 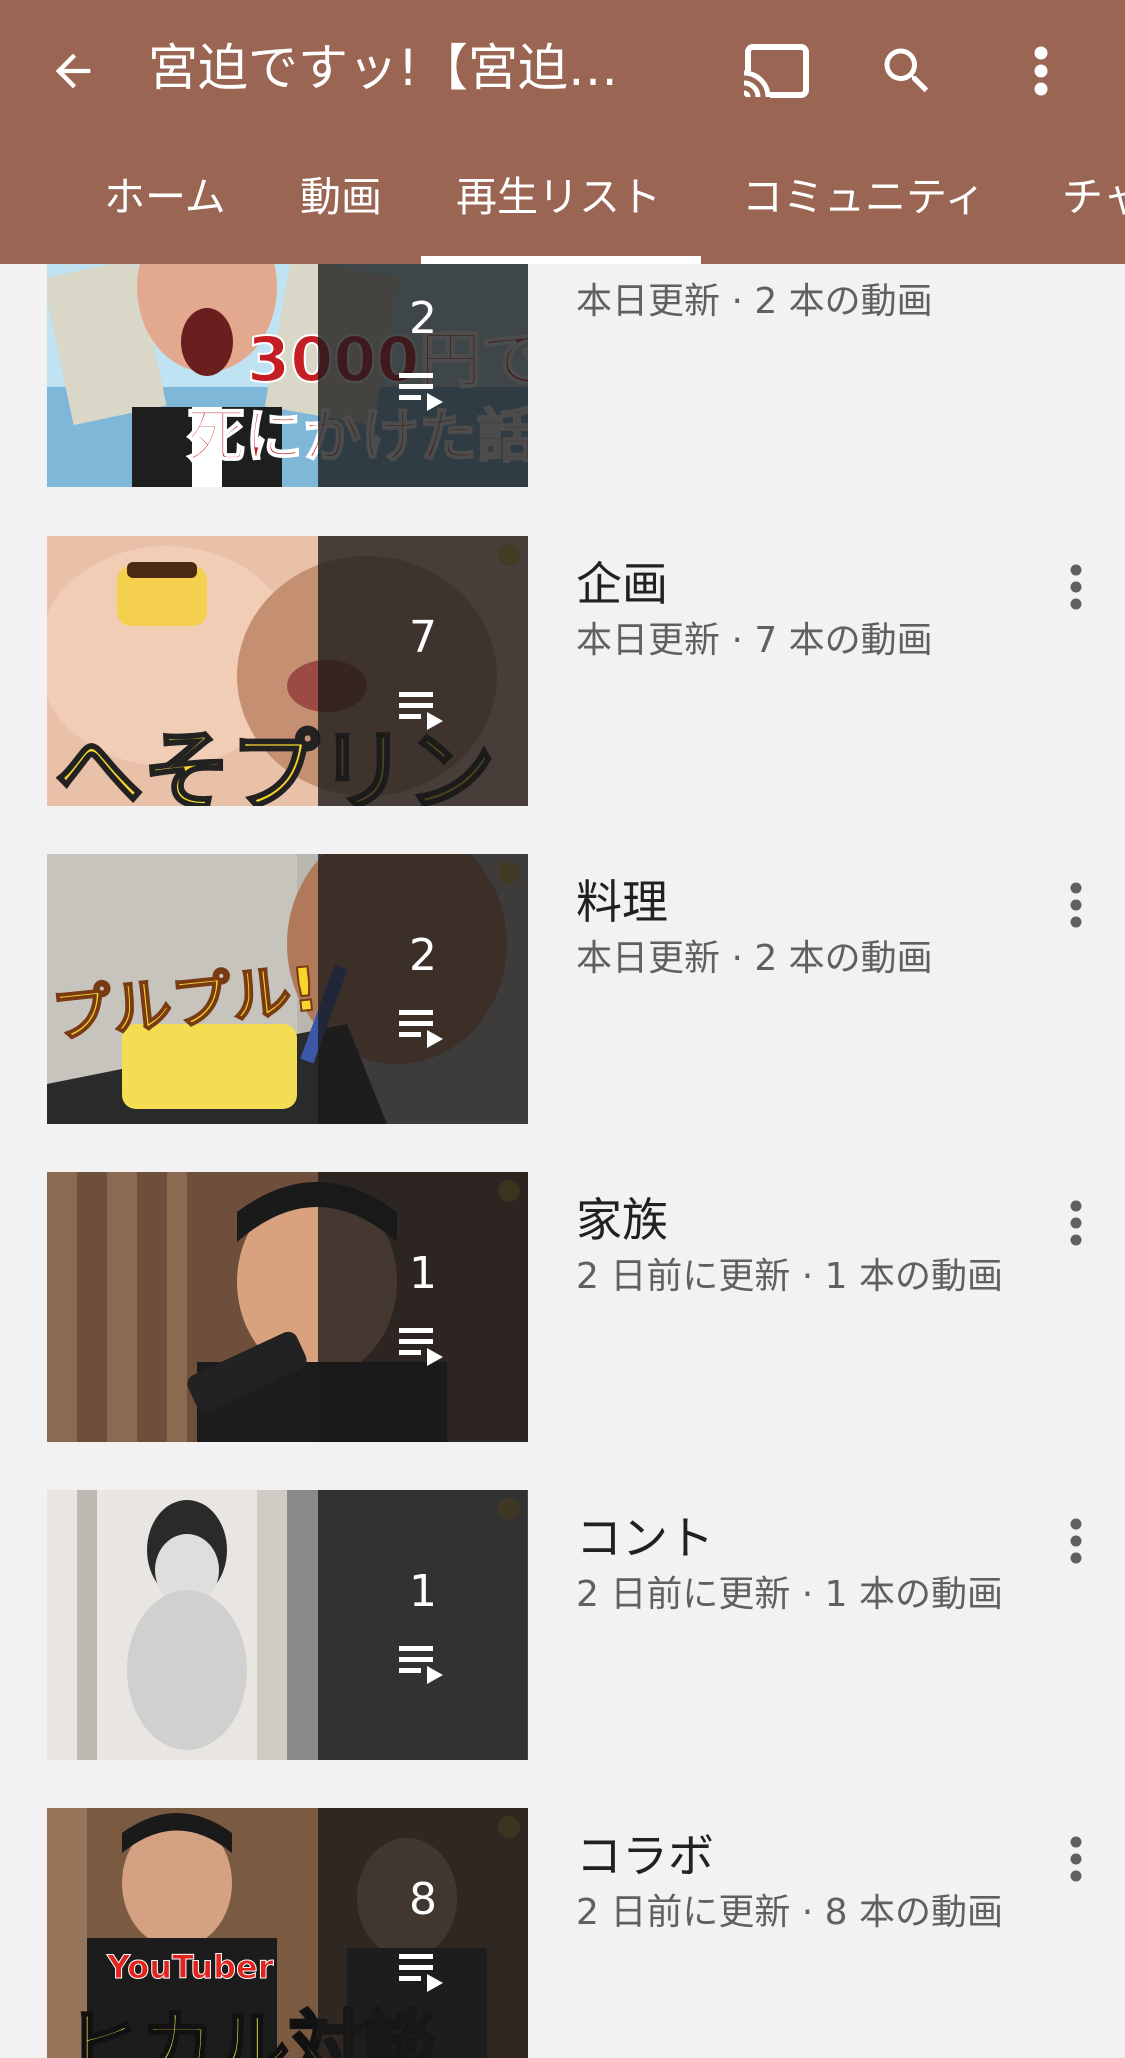 I want to click on channel-tabs: ホーム 動画 再生リスト コミュニティ チャ, so click(x=562, y=207).